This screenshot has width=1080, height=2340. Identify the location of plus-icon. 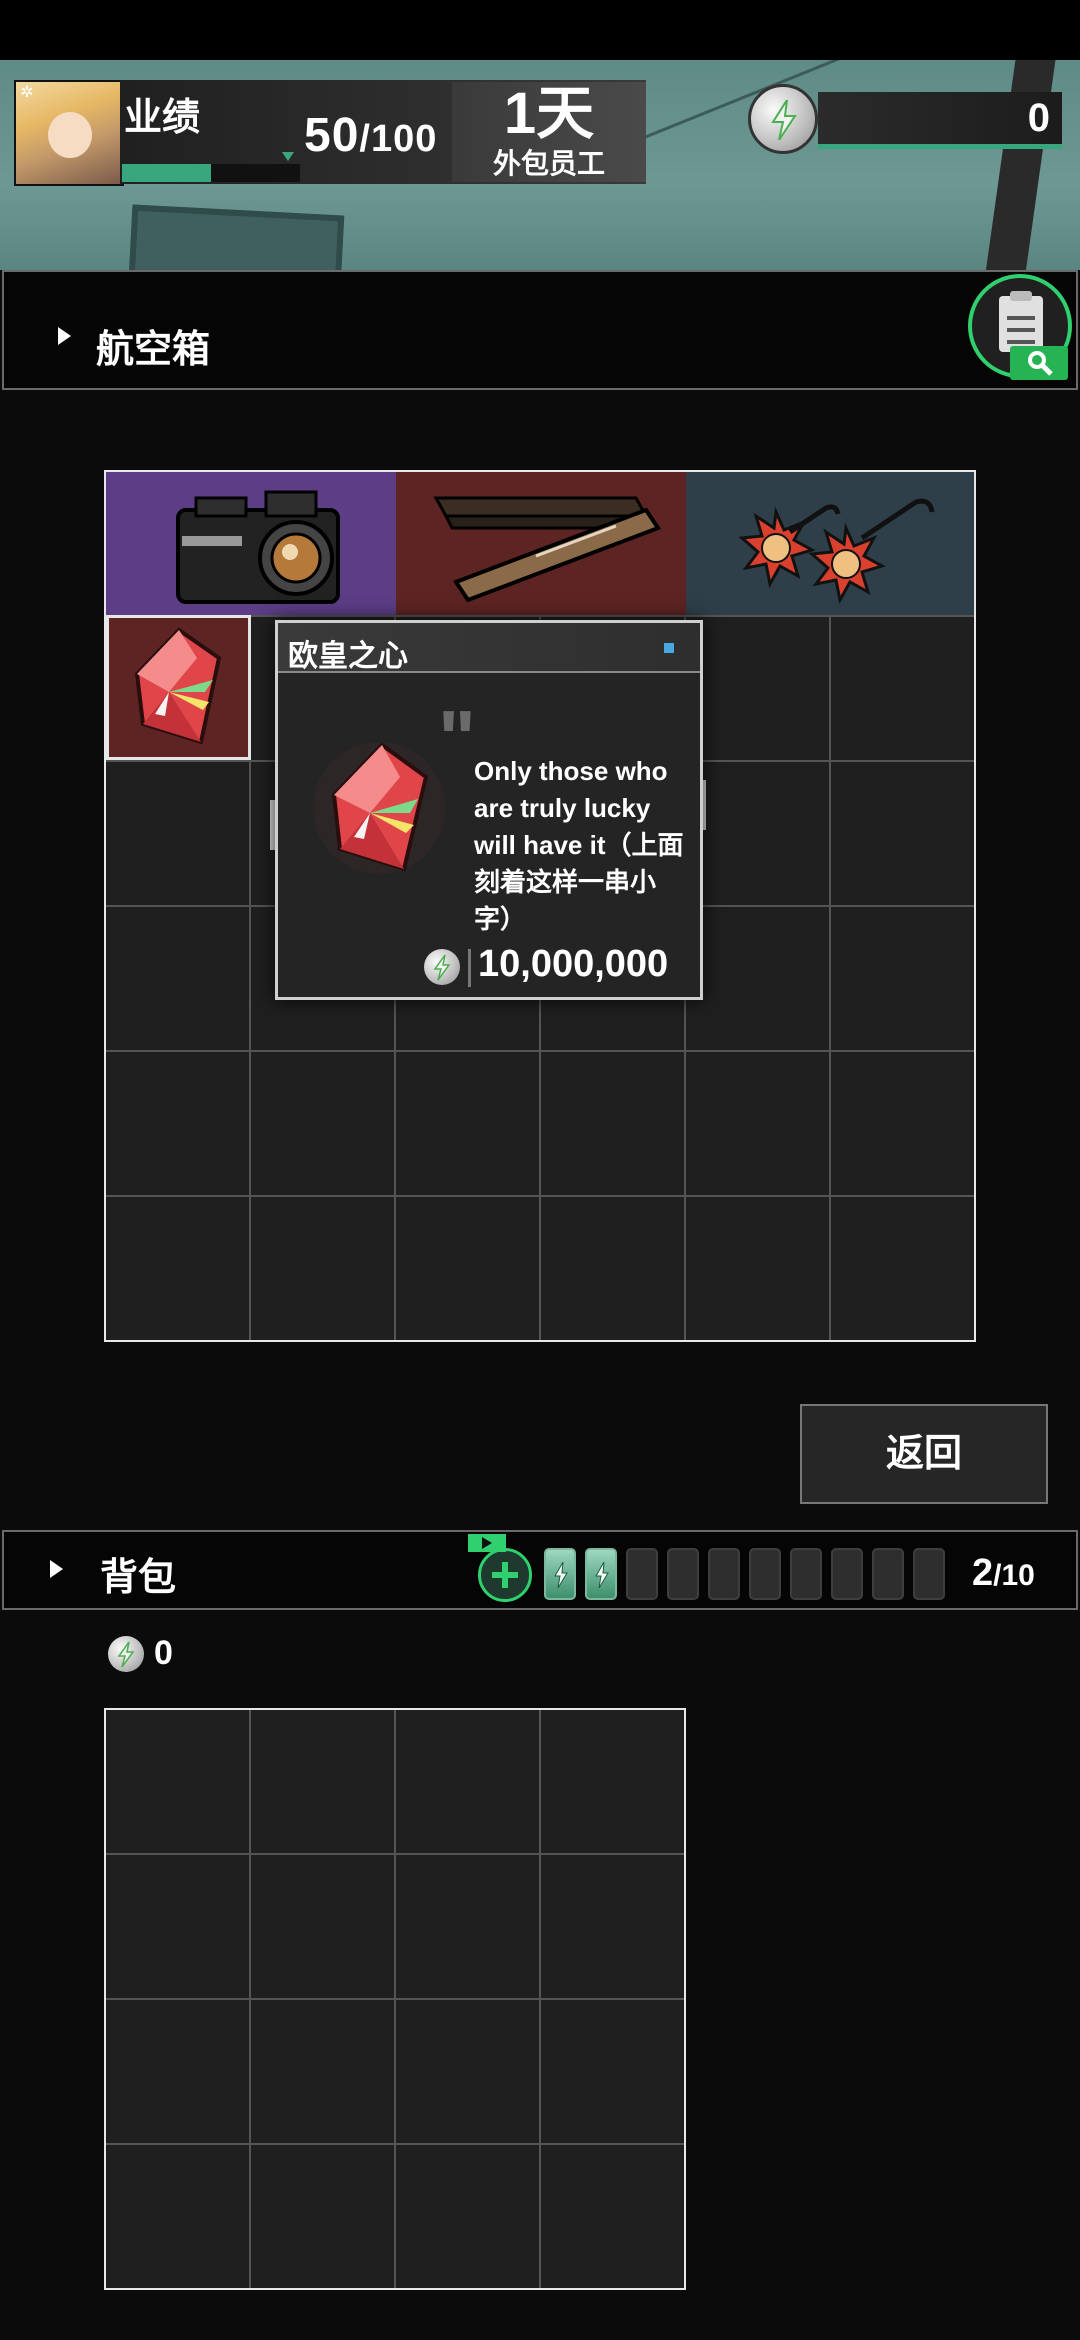
(505, 1575).